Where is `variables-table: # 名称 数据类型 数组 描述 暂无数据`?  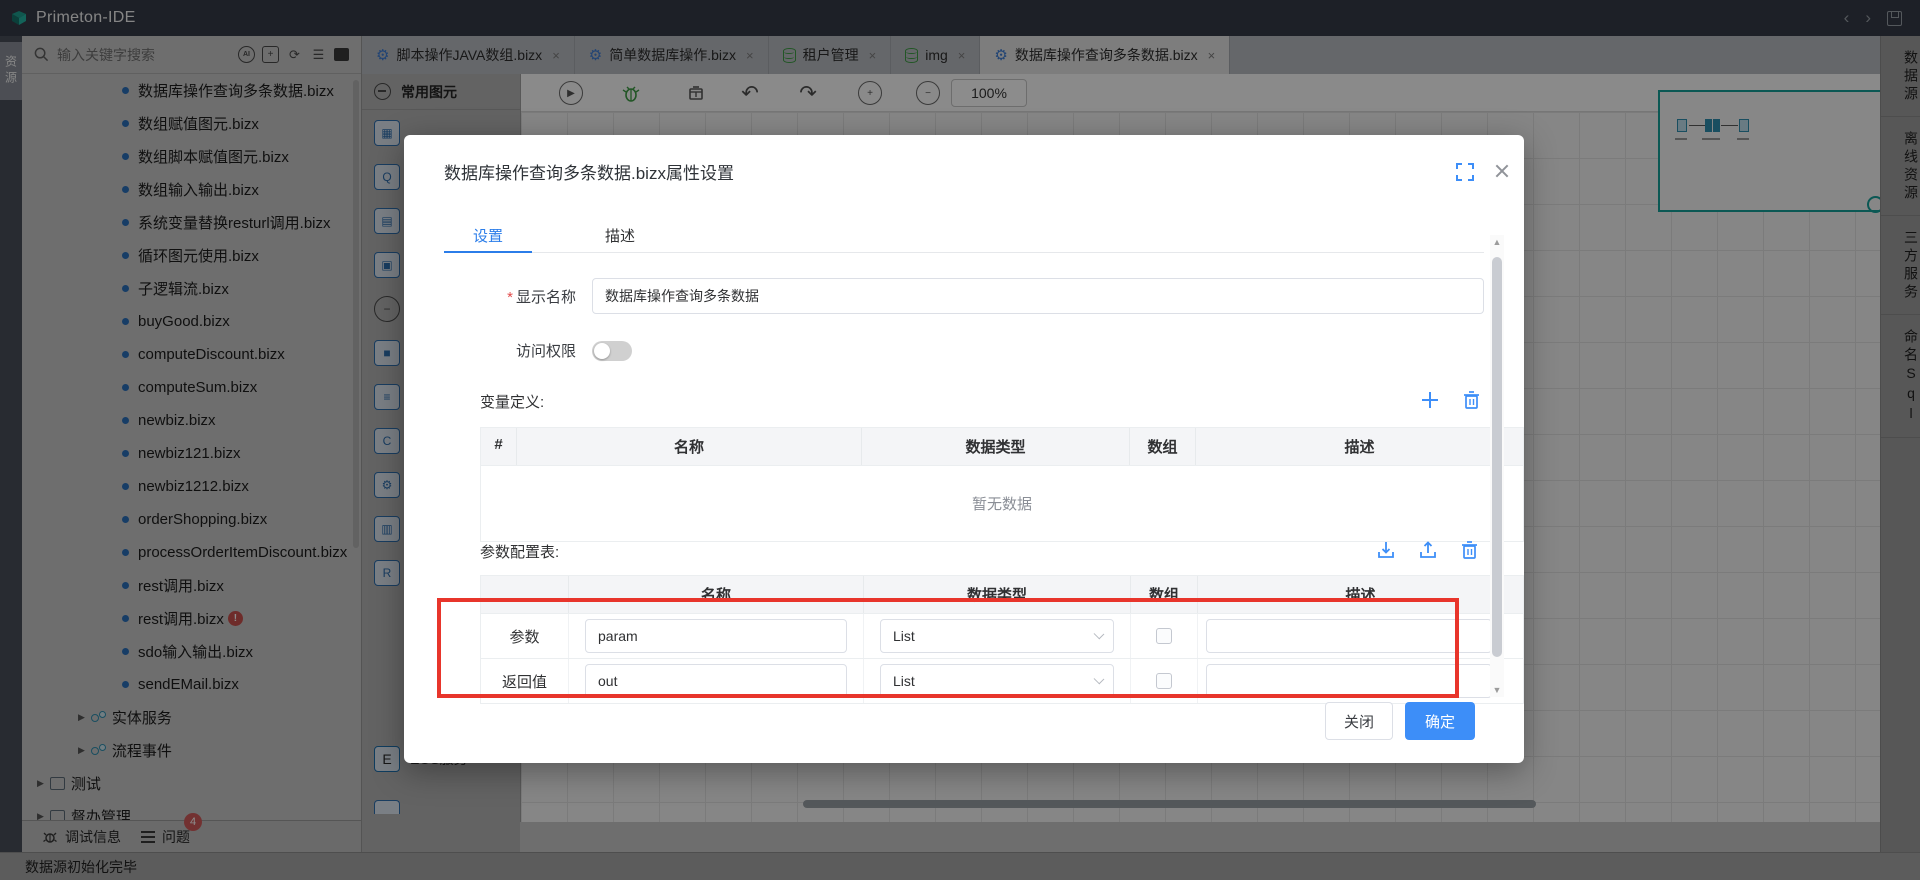
variables-table: # 名称 数据类型 数组 描述 暂无数据 is located at coordinates (1002, 484).